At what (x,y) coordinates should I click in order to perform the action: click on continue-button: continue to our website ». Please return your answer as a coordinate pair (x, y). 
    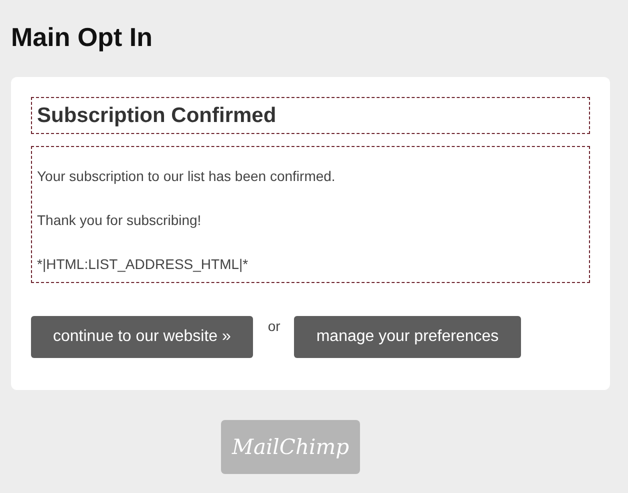
    Looking at the image, I should click on (142, 337).